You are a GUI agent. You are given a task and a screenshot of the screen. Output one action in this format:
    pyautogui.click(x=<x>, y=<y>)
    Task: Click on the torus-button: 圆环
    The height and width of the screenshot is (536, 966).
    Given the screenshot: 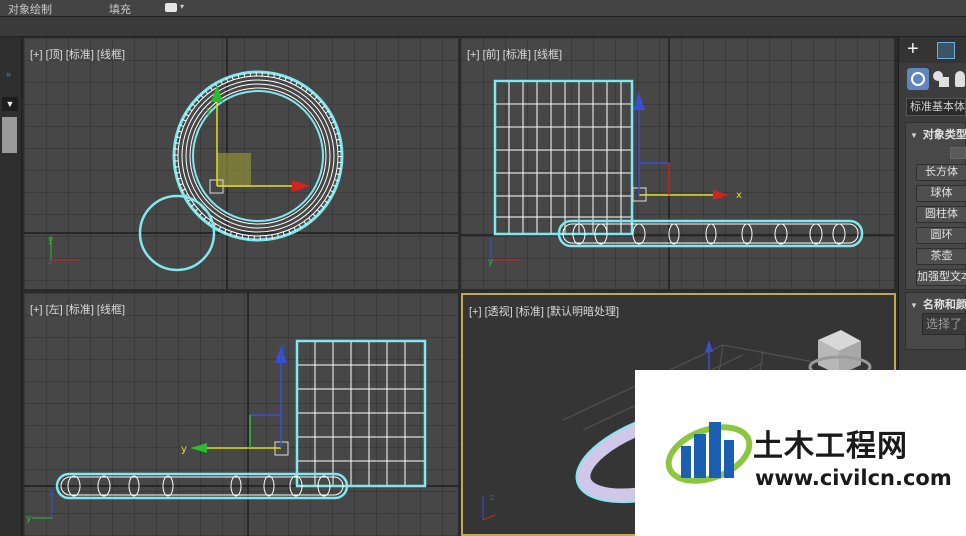 What is the action you would take?
    pyautogui.click(x=941, y=235)
    